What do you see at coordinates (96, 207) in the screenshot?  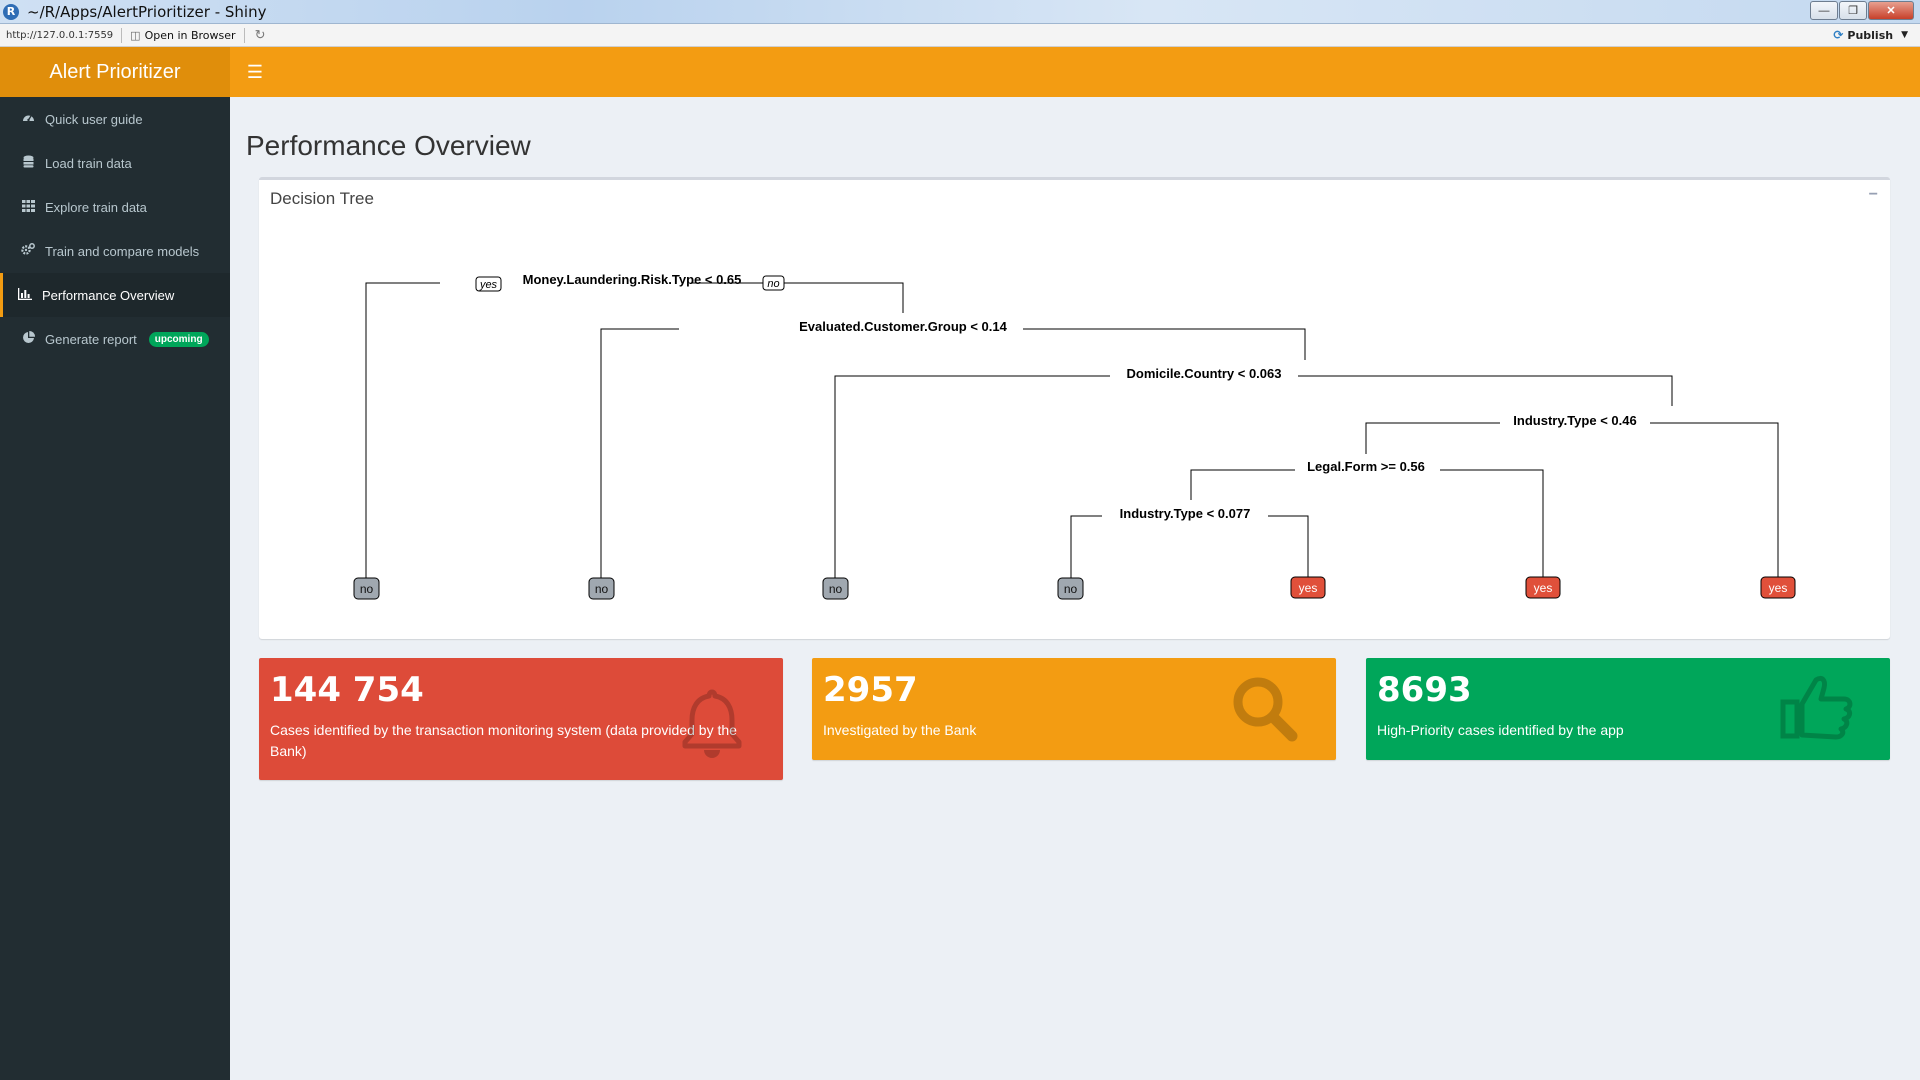 I see `sidebar-item-label: Explore train data` at bounding box center [96, 207].